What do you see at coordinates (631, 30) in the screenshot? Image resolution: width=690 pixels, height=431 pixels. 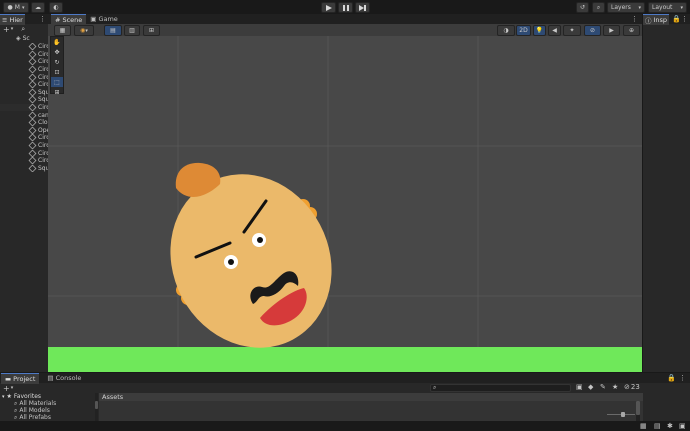 I see `gizmos-button: ⊕` at bounding box center [631, 30].